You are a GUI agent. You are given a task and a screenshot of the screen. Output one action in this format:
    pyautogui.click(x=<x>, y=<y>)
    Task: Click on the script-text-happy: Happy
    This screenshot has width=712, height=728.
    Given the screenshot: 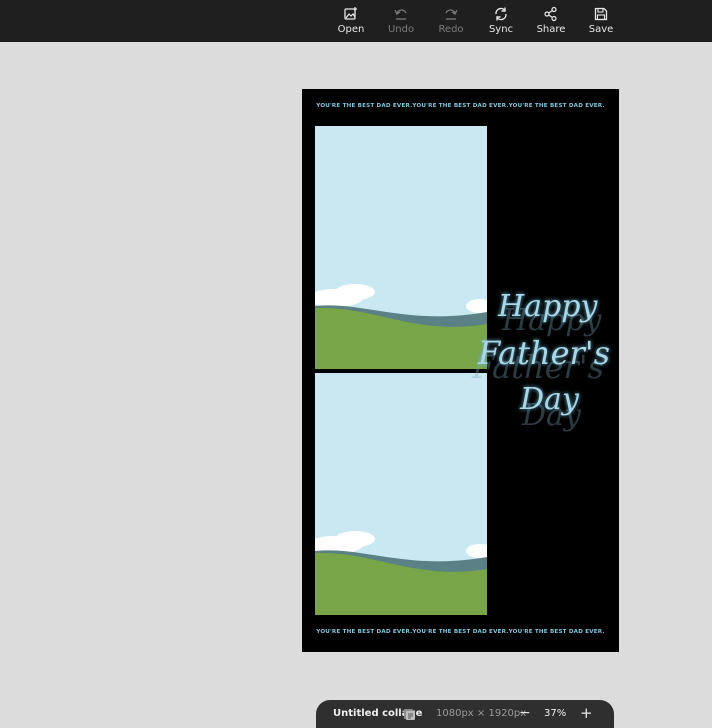 What is the action you would take?
    pyautogui.click(x=547, y=306)
    